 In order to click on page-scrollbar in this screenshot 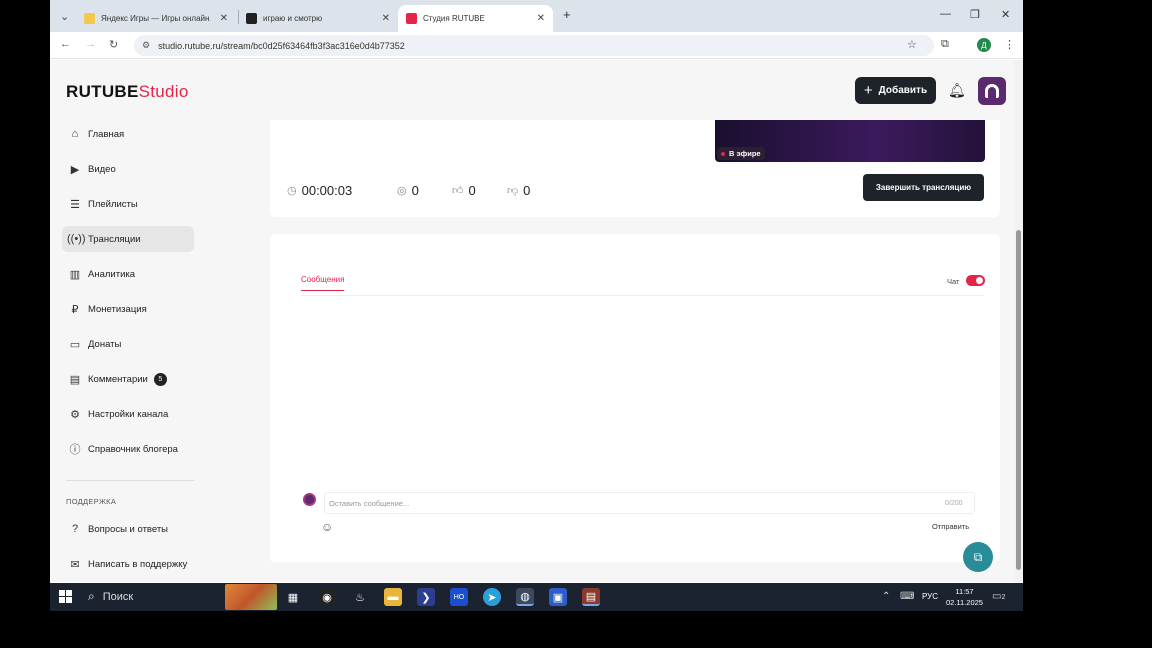, I will do `click(1018, 321)`.